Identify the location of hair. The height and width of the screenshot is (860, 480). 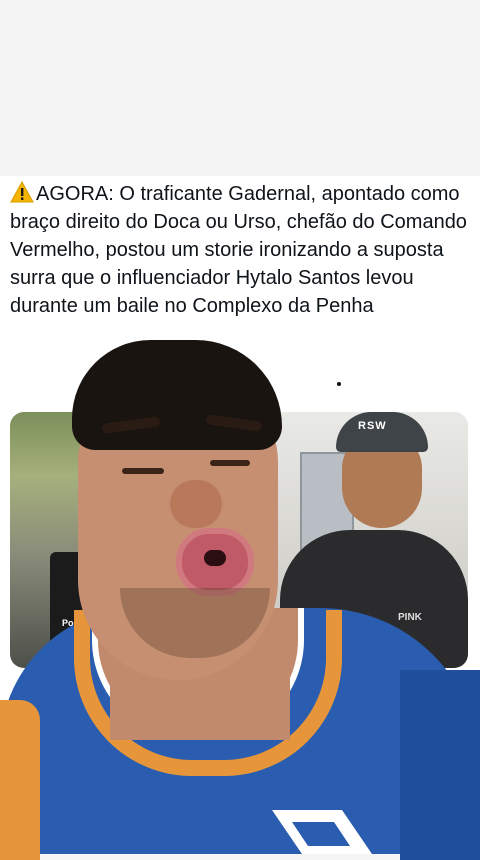
(177, 395).